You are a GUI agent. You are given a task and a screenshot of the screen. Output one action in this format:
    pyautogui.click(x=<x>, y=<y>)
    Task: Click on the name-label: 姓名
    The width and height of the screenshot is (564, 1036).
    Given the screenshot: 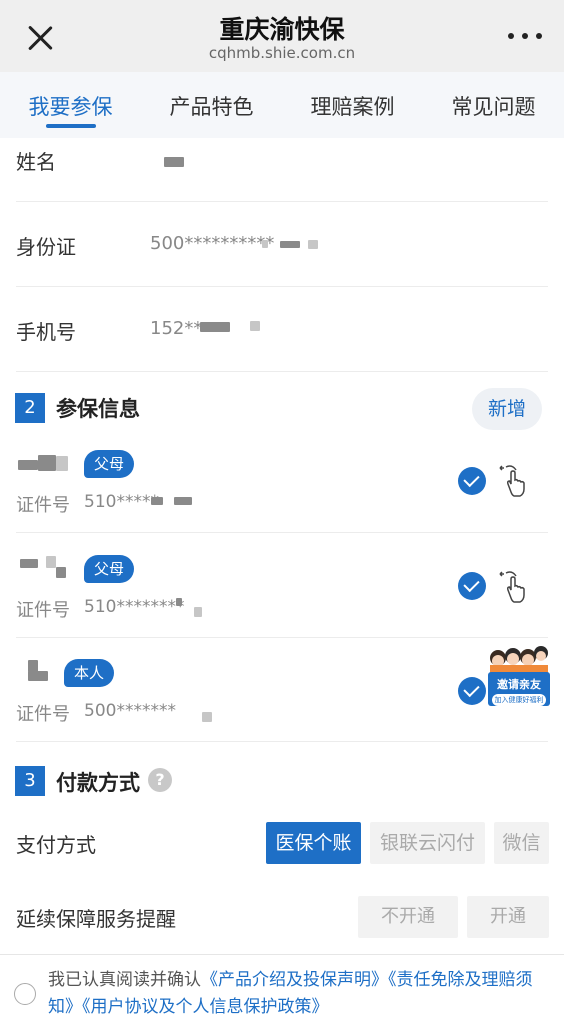 What is the action you would take?
    pyautogui.click(x=36, y=162)
    